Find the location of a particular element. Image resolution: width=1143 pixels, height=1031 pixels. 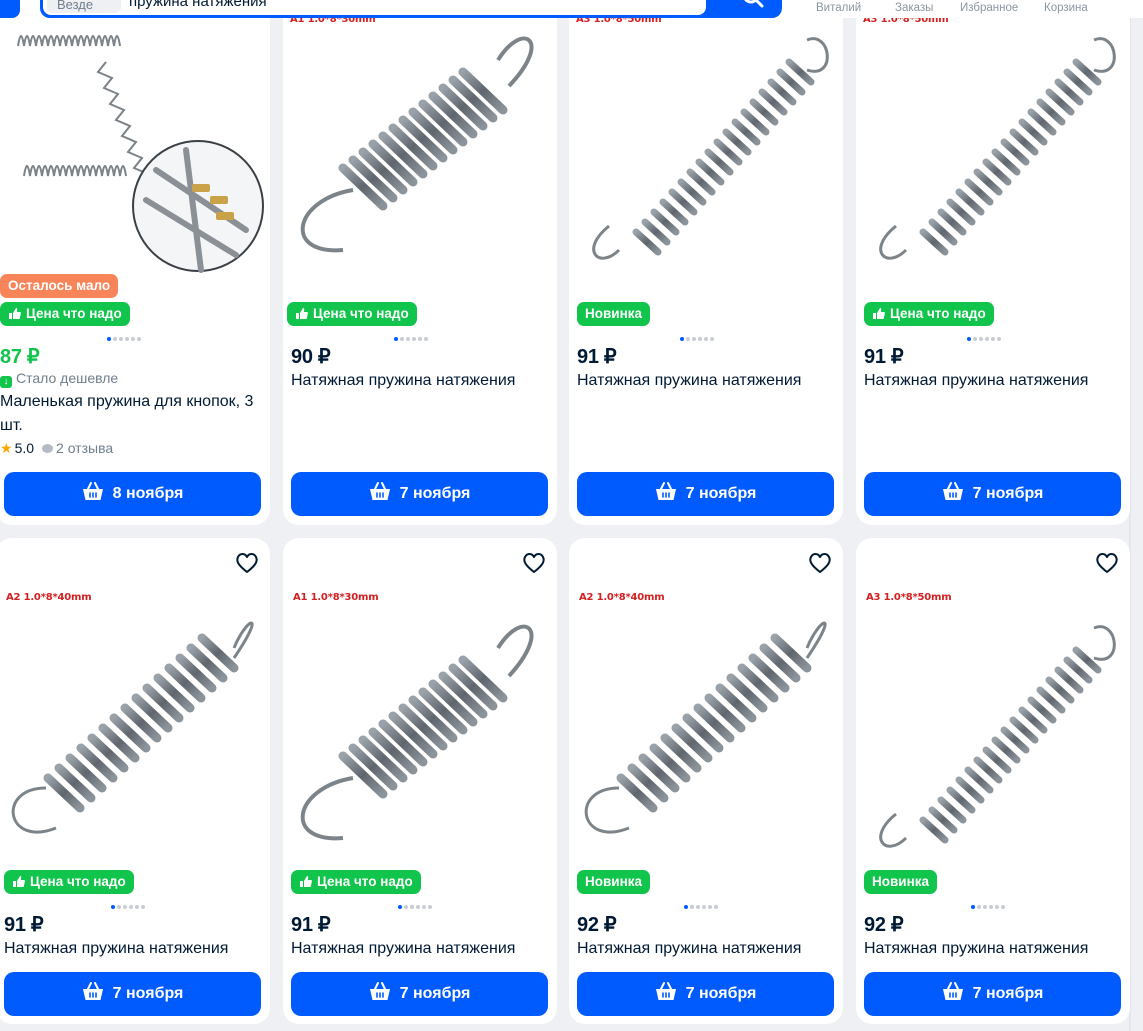

add-to-cart-button: 8 ноября is located at coordinates (132, 494).